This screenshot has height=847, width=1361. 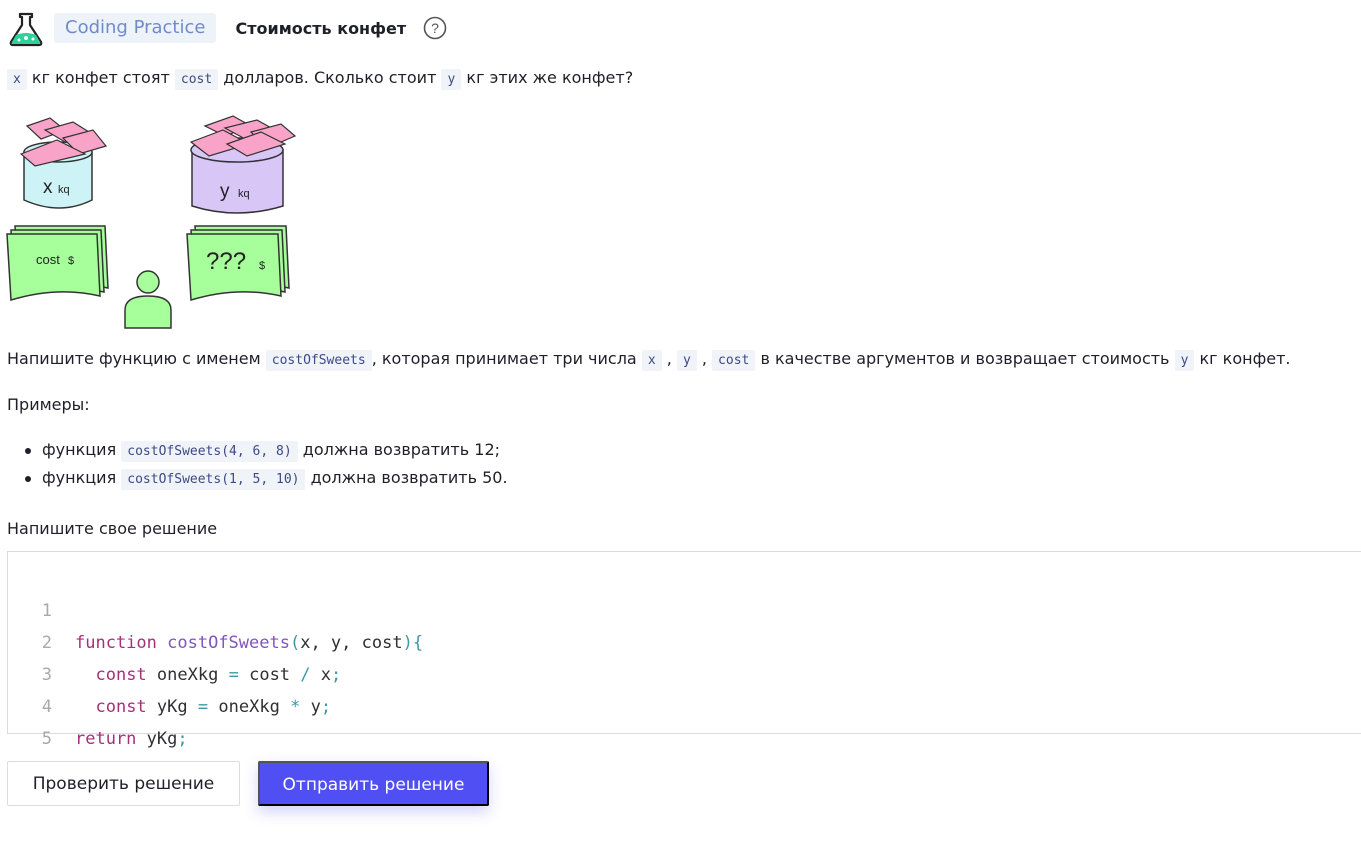 I want to click on code-token: x, so click(x=326, y=675).